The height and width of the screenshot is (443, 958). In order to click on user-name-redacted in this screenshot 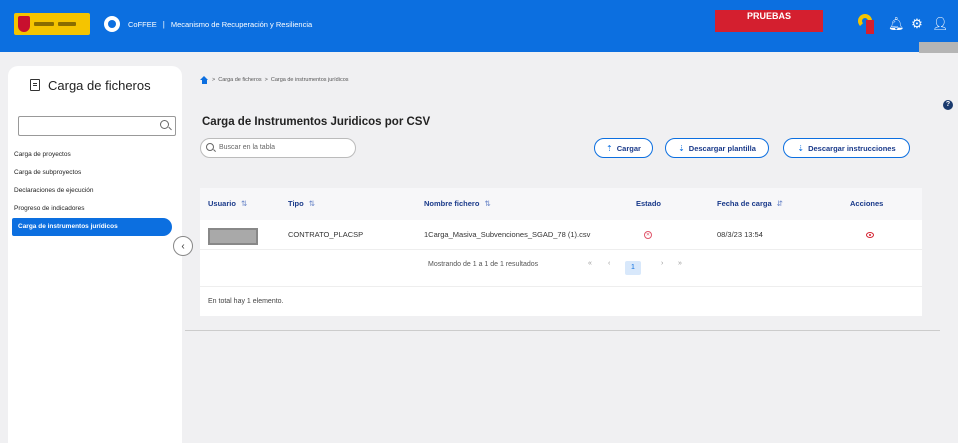, I will do `click(938, 47)`.